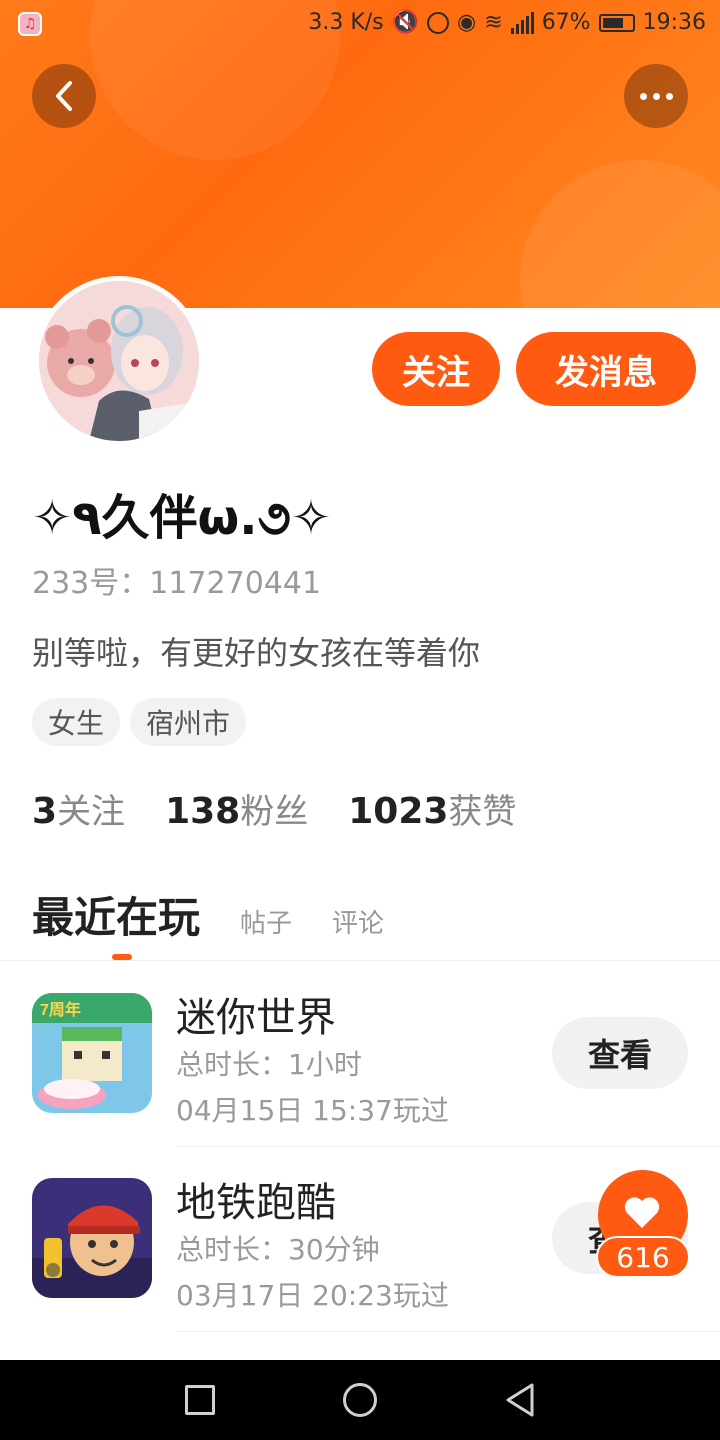 The image size is (720, 1440). What do you see at coordinates (522, 22) in the screenshot?
I see `signal-icon` at bounding box center [522, 22].